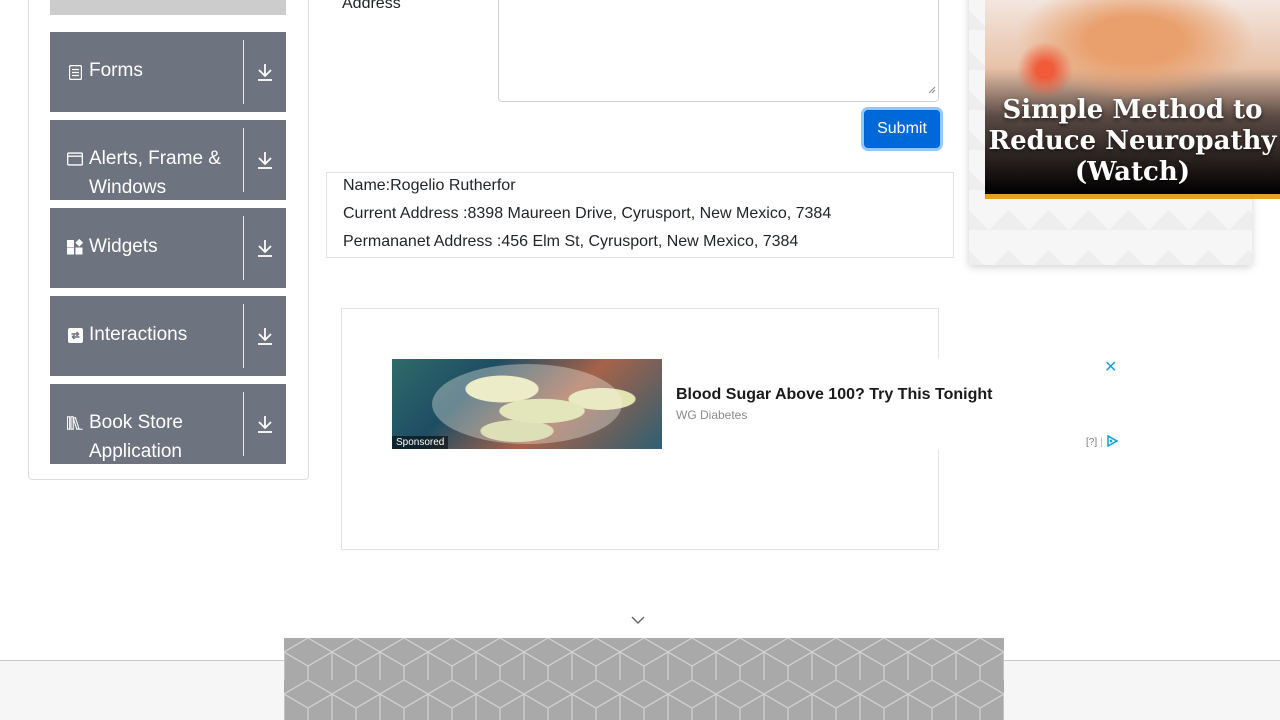  Describe the element at coordinates (371, 6) in the screenshot. I see `permanent-address-label: Address` at that location.